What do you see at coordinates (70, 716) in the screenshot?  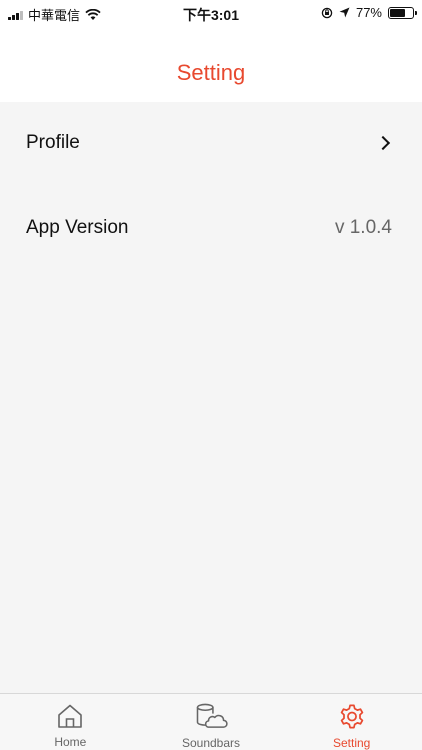 I see `home-icon` at bounding box center [70, 716].